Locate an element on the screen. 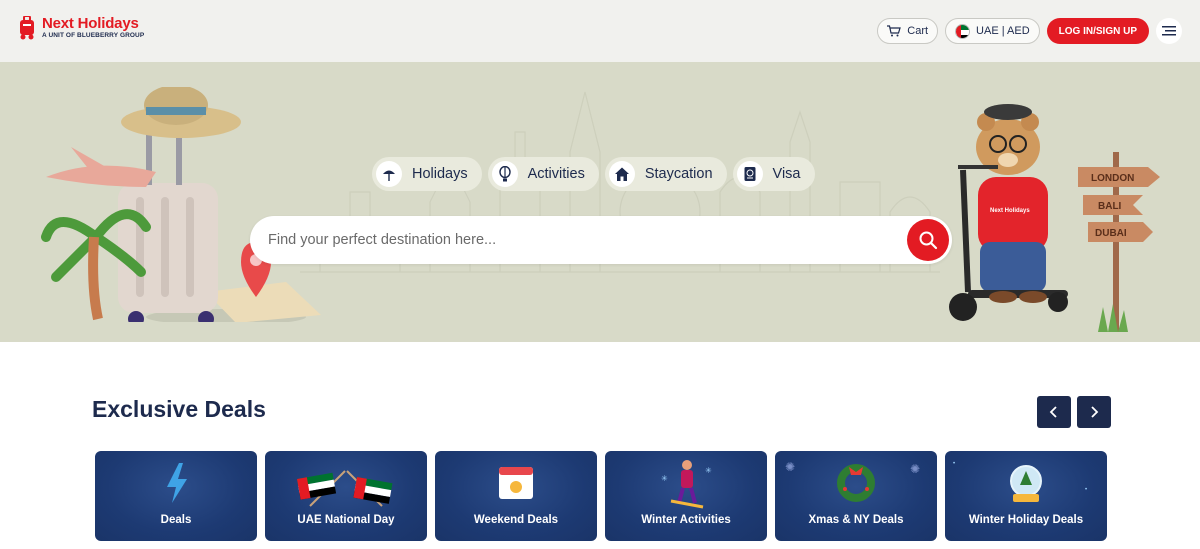 The height and width of the screenshot is (549, 1200). signpost-london: LONDON is located at coordinates (1112, 178).